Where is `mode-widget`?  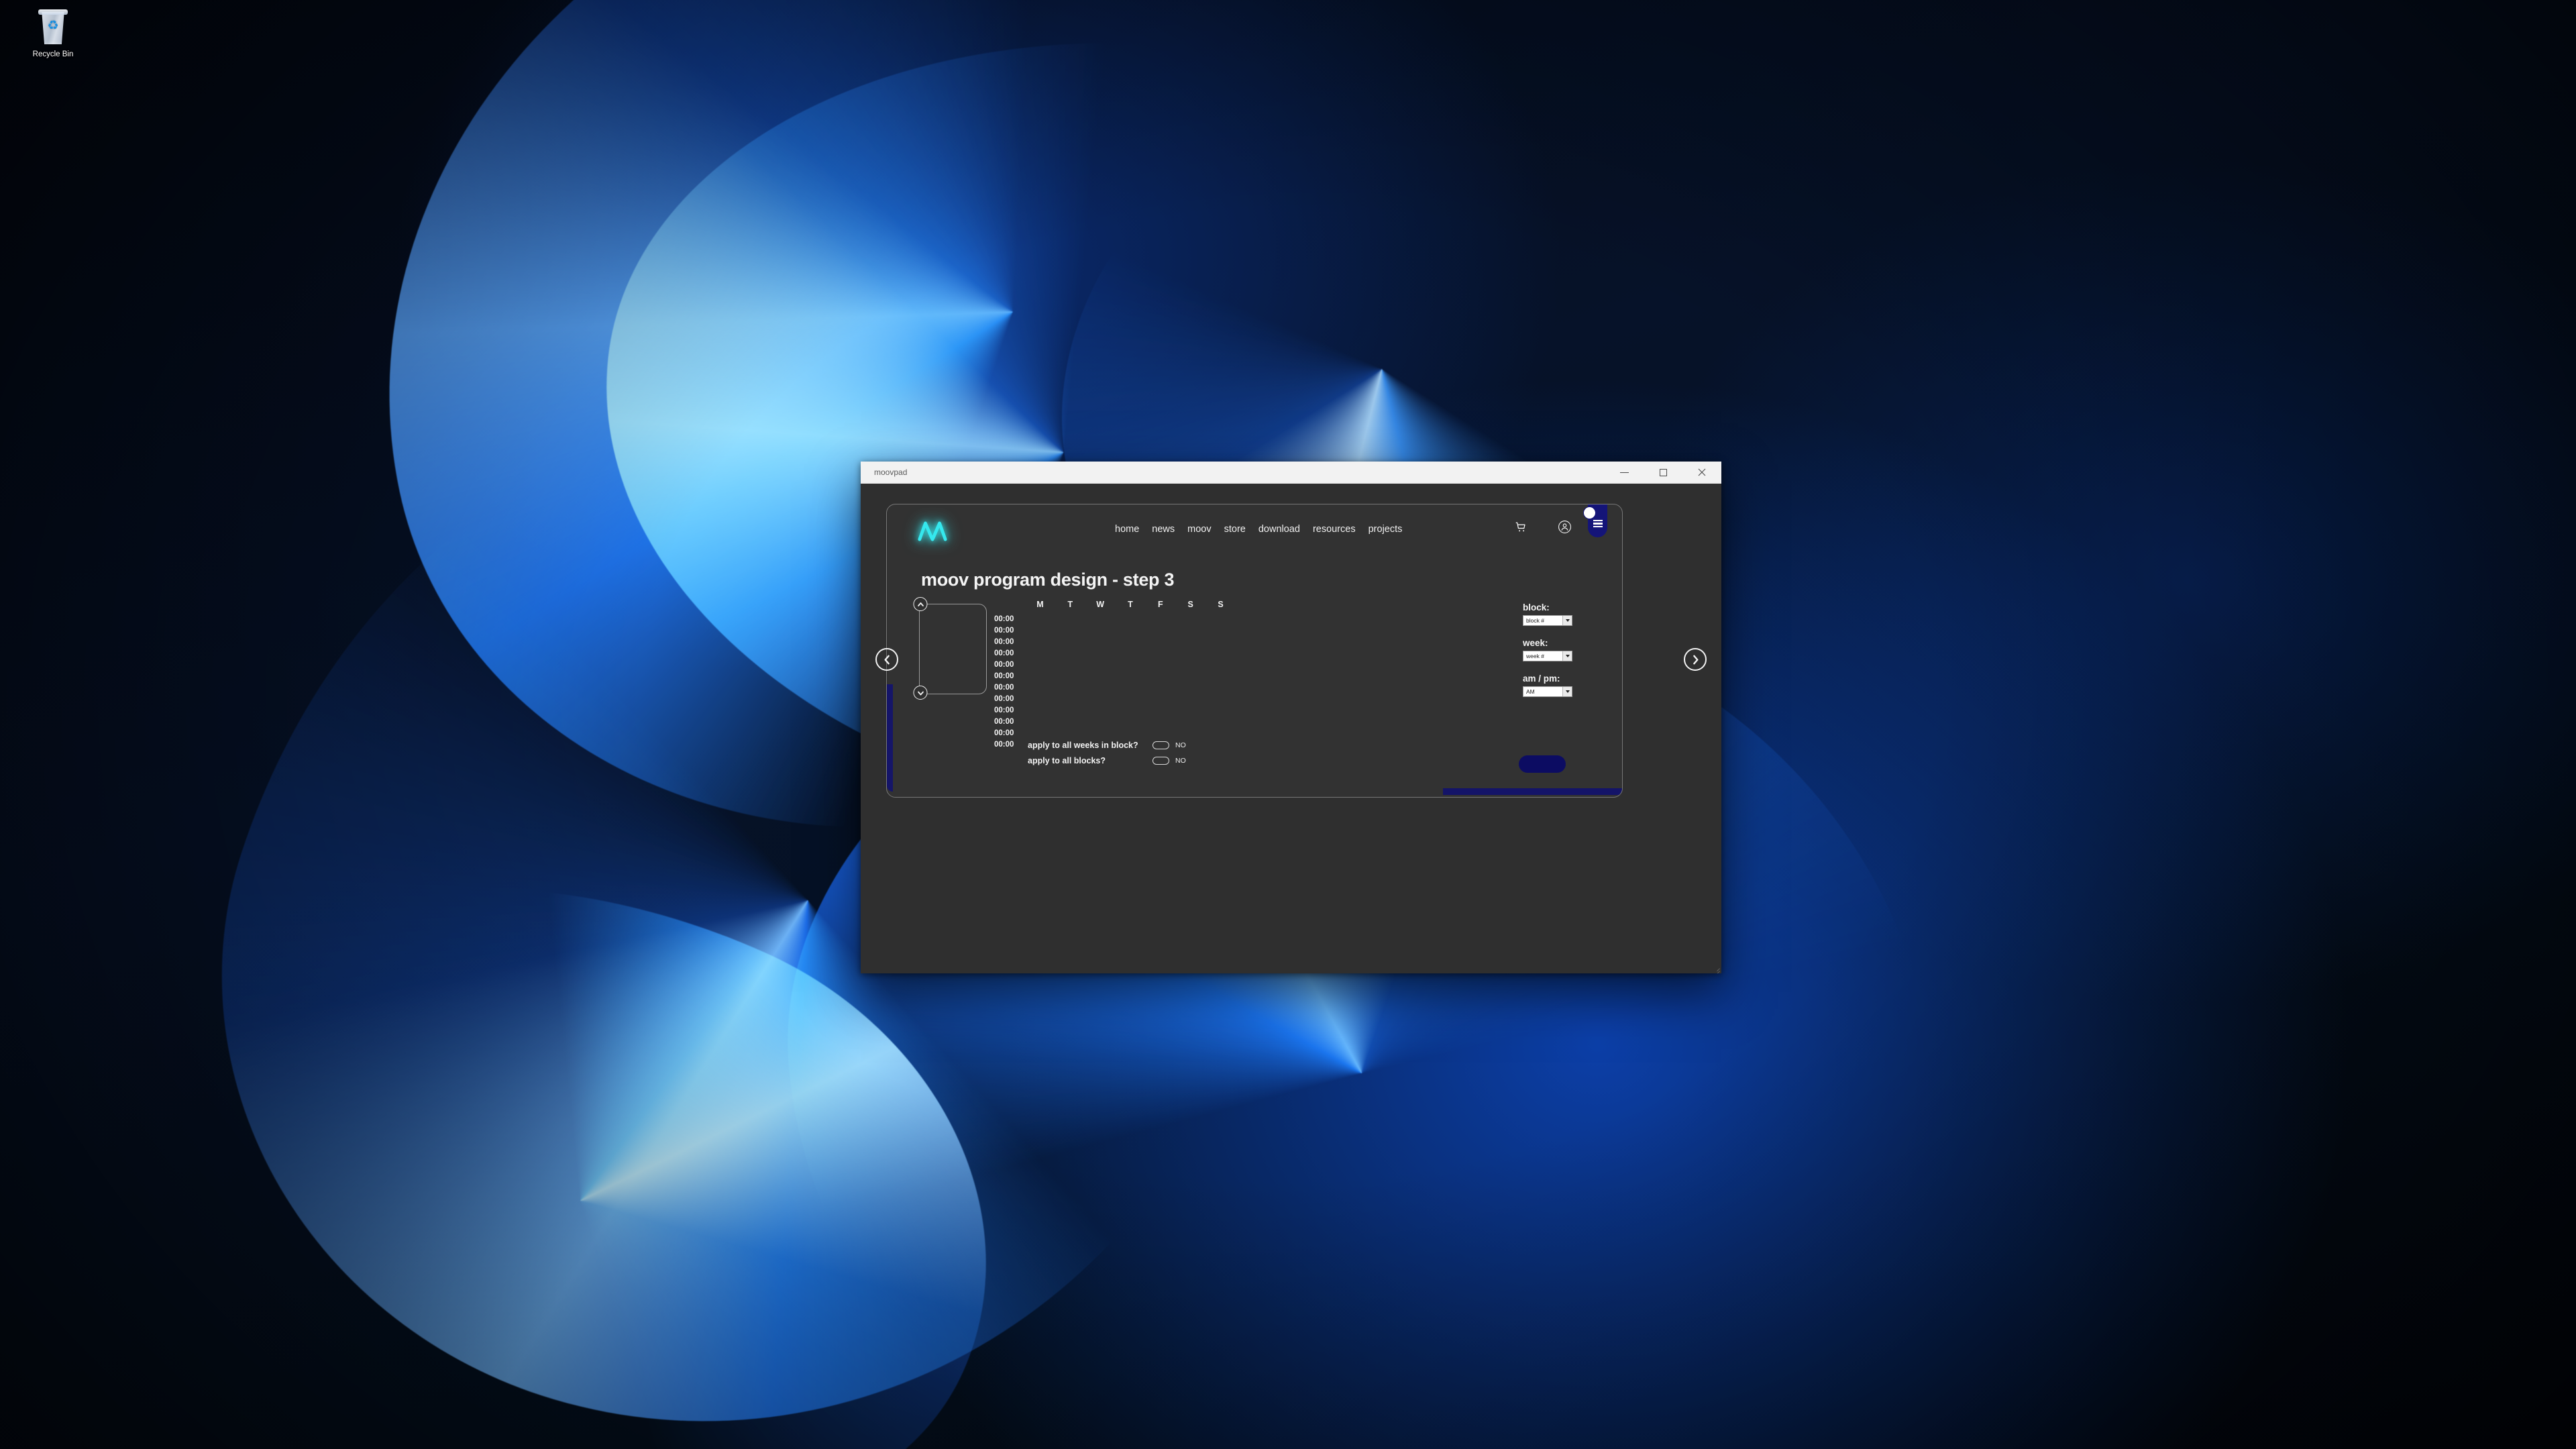
mode-widget is located at coordinates (1595, 520).